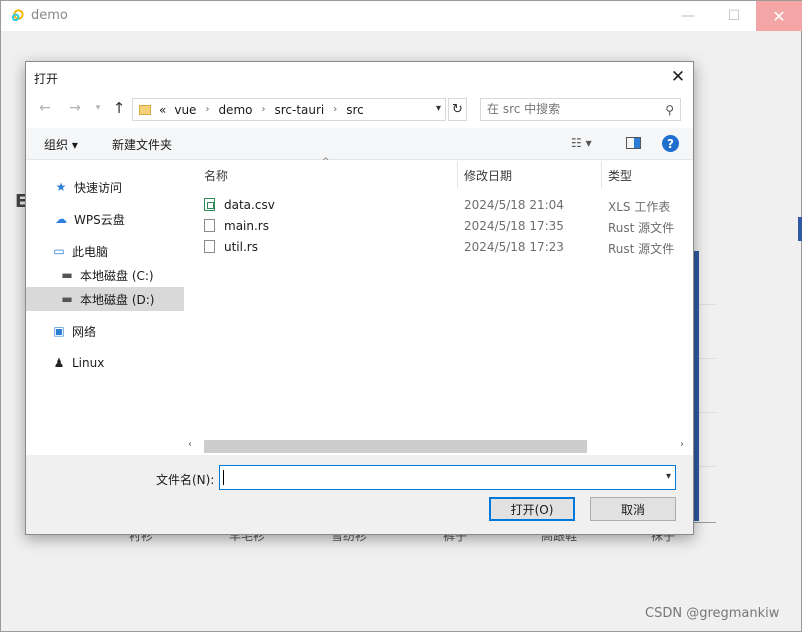  Describe the element at coordinates (349, 539) in the screenshot. I see `axis-label: 雪纺衫` at that location.